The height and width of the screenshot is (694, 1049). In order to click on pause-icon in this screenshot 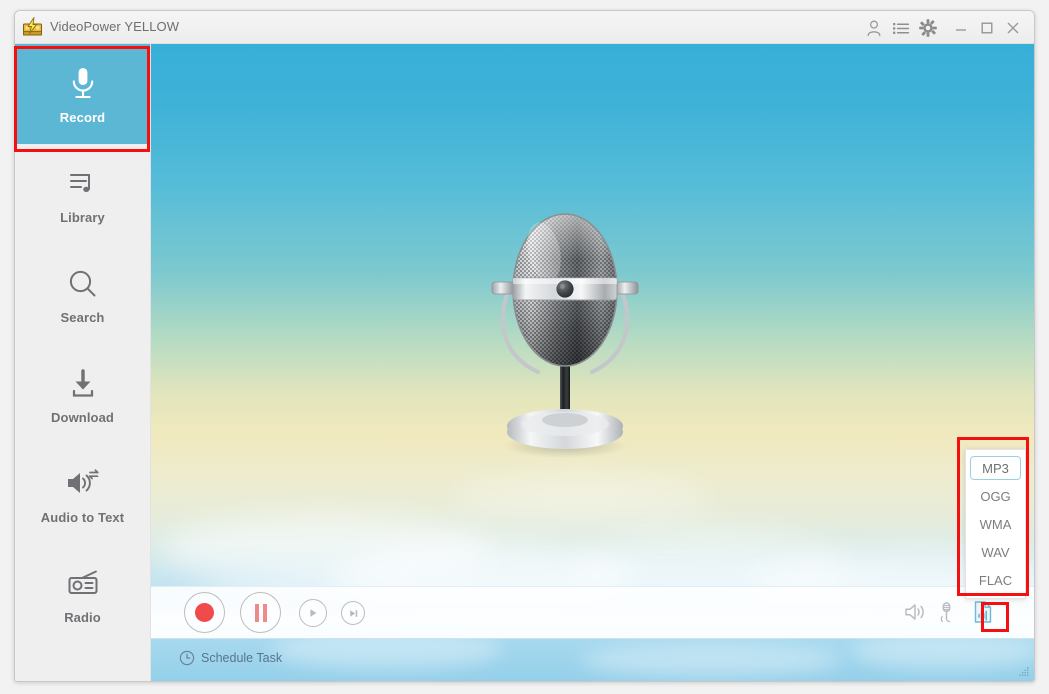, I will do `click(260, 612)`.